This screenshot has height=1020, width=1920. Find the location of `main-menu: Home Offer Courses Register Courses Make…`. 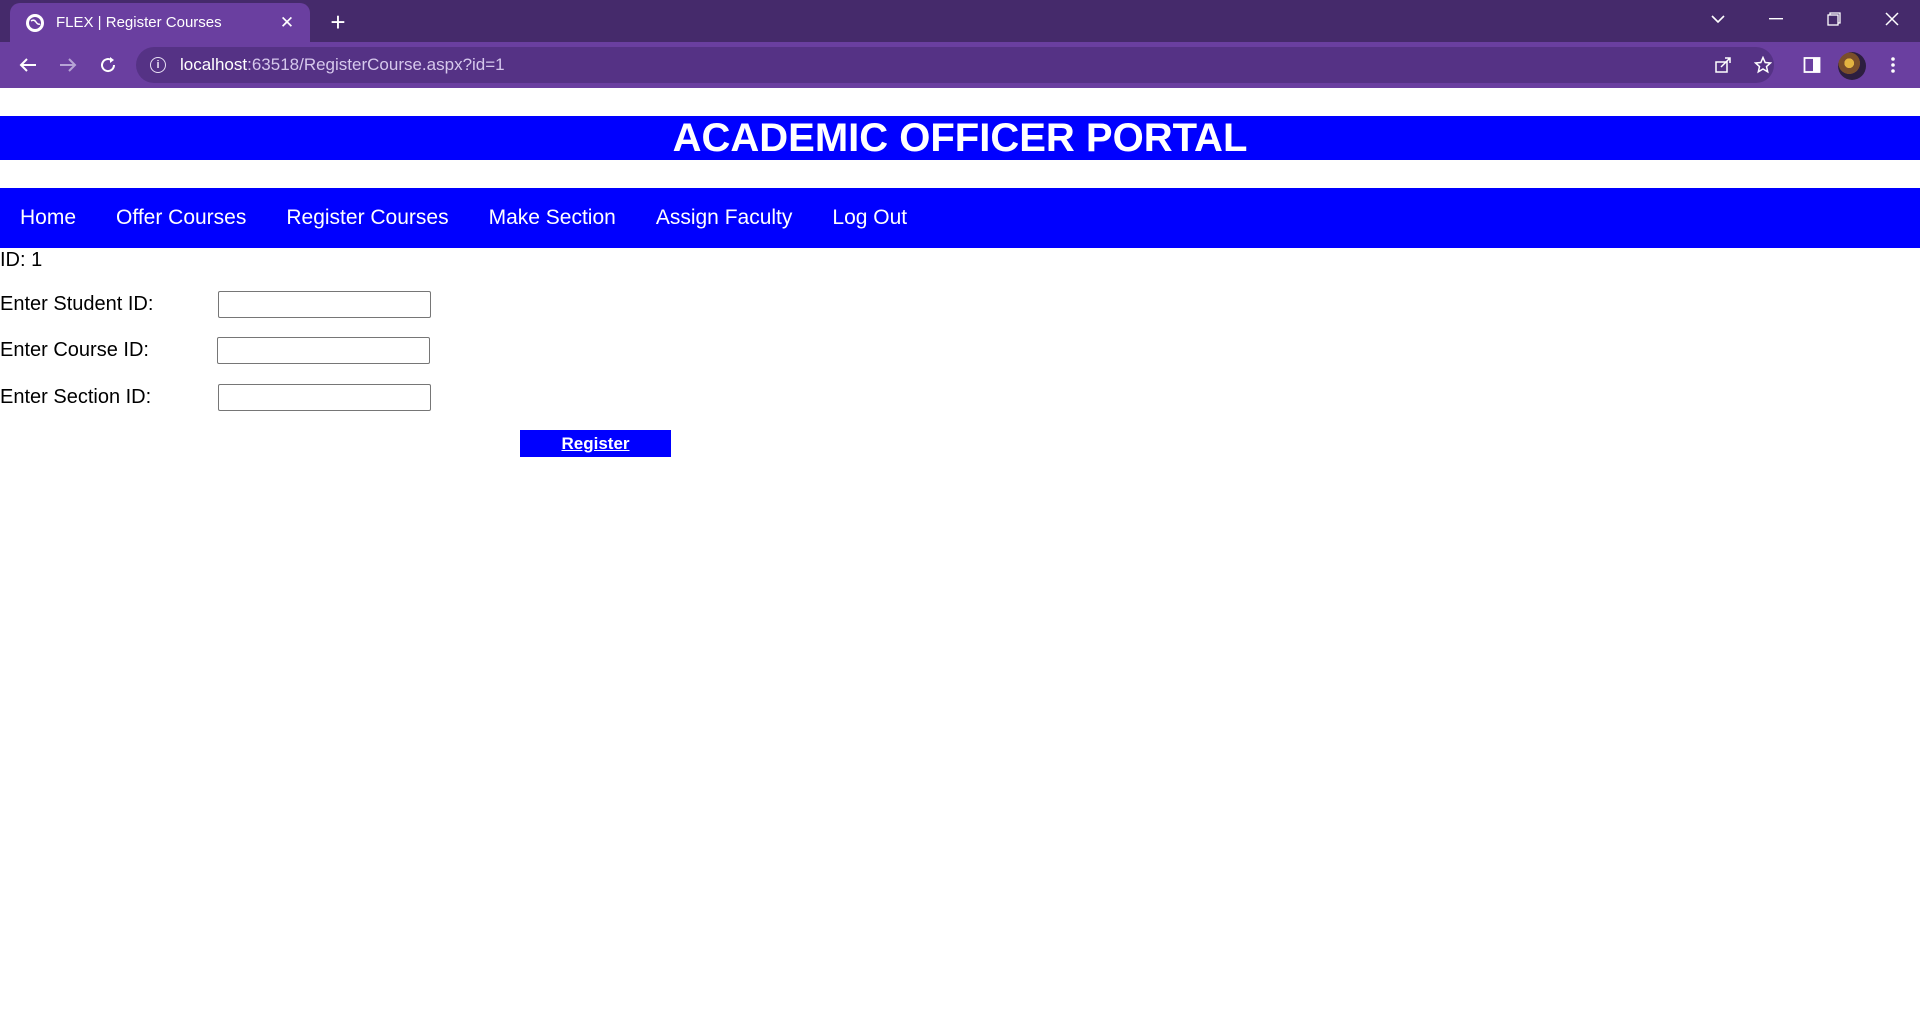

main-menu: Home Offer Courses Register Courses Make… is located at coordinates (960, 218).